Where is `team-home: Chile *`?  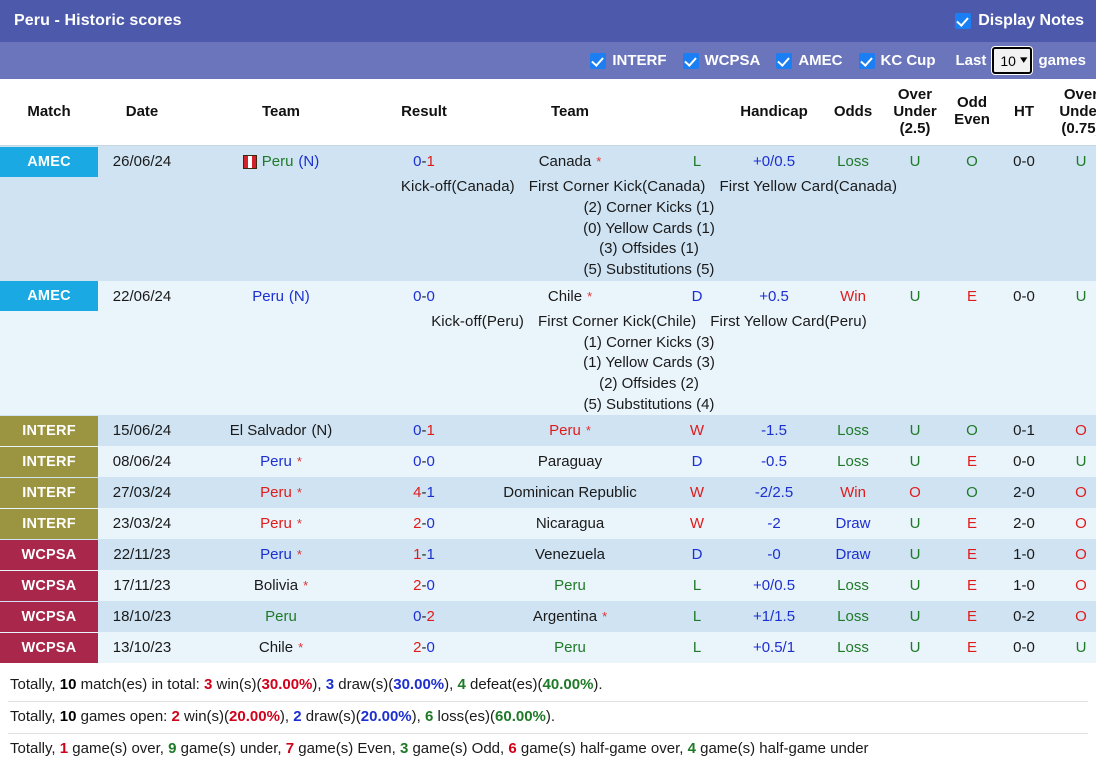
team-home: Chile * is located at coordinates (281, 647).